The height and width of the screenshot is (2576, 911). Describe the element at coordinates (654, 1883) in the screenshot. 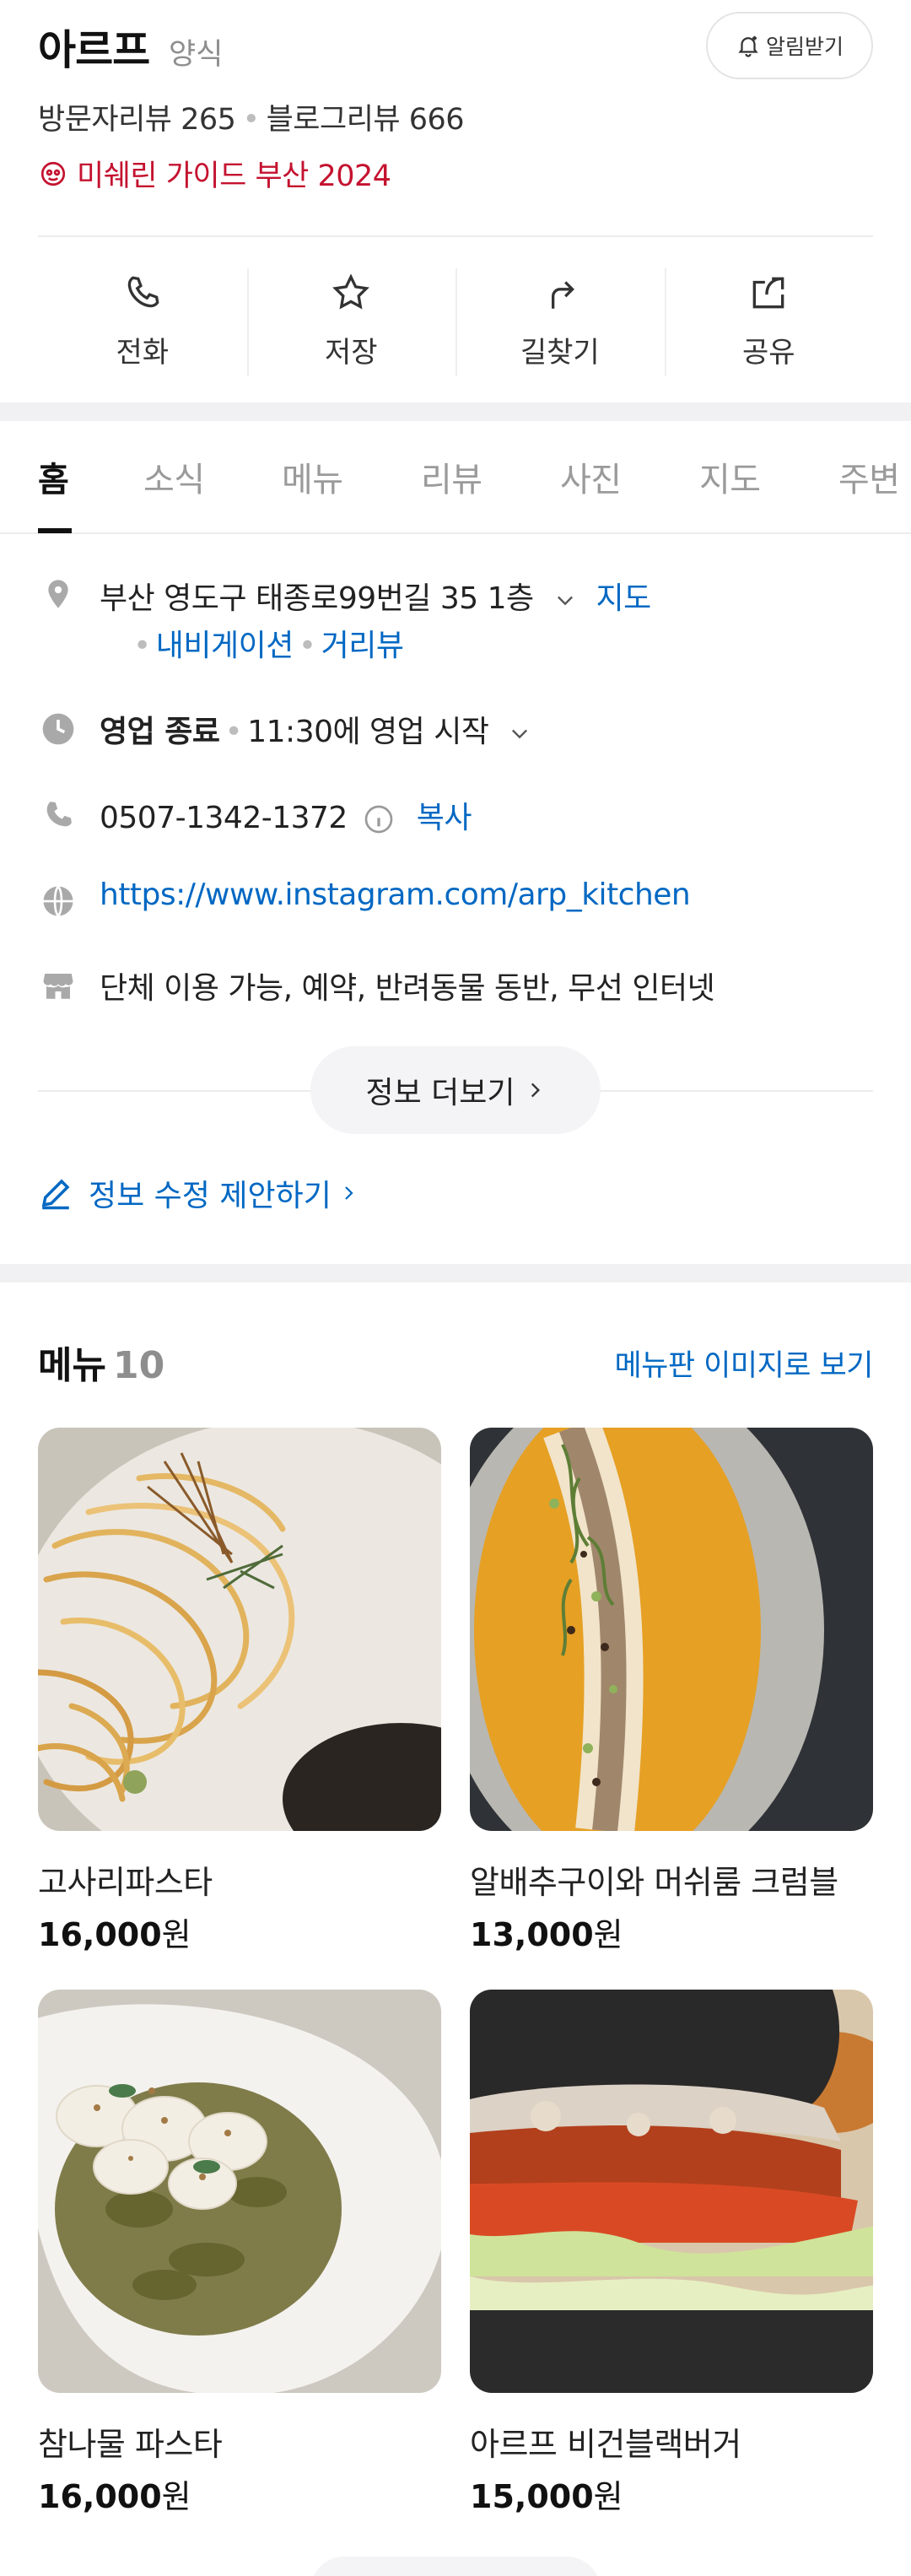

I see `menu-item-name: 알배추구이와 머쉬룸 크럼블` at that location.